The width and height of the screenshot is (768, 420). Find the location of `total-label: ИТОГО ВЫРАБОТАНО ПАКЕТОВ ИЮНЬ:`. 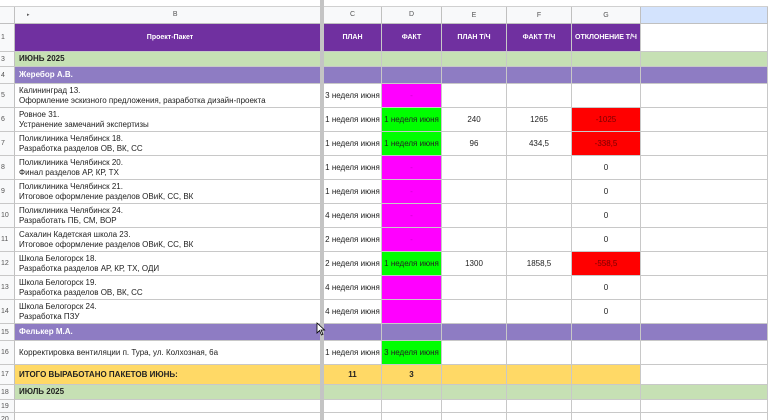

total-label: ИТОГО ВЫРАБОТАНО ПАКЕТОВ ИЮНЬ: is located at coordinates (168, 375).